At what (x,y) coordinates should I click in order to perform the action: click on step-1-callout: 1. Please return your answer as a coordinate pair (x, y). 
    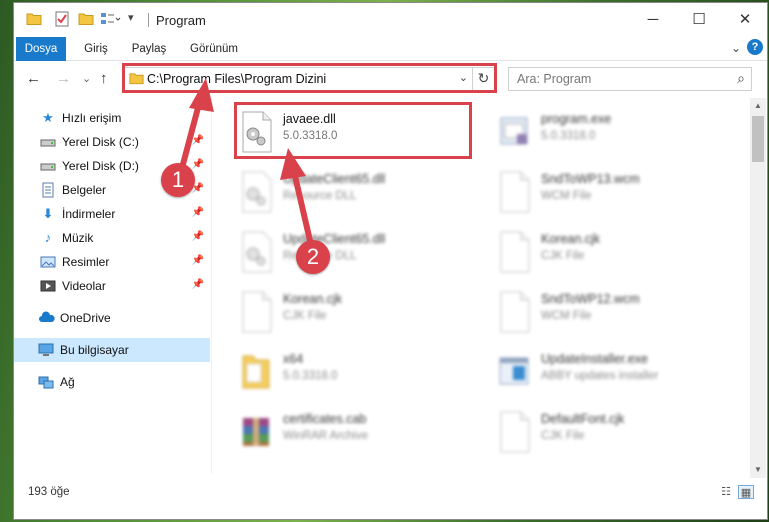
    Looking at the image, I should click on (178, 180).